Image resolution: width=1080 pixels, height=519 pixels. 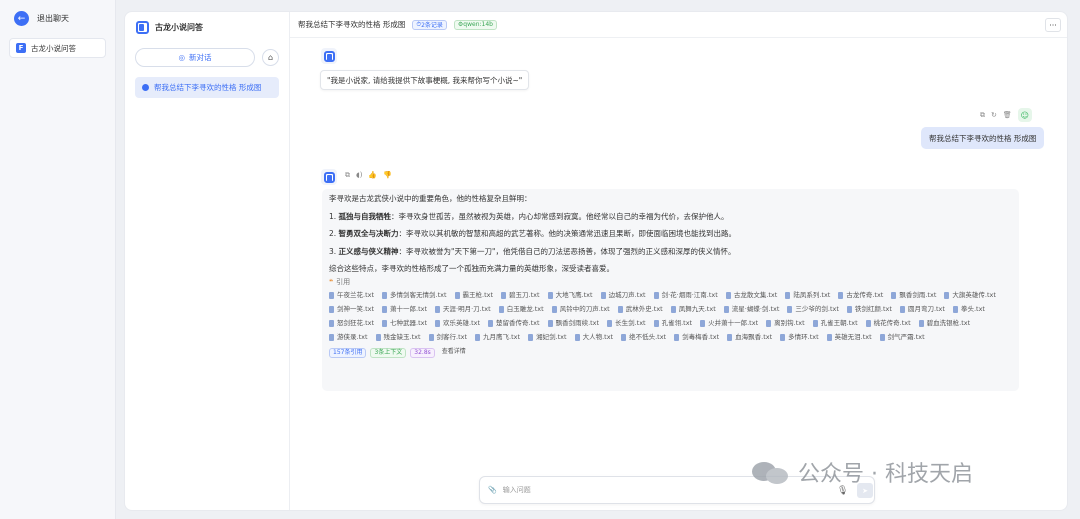 I want to click on citation-file: 游侠录.txt, so click(x=348, y=337).